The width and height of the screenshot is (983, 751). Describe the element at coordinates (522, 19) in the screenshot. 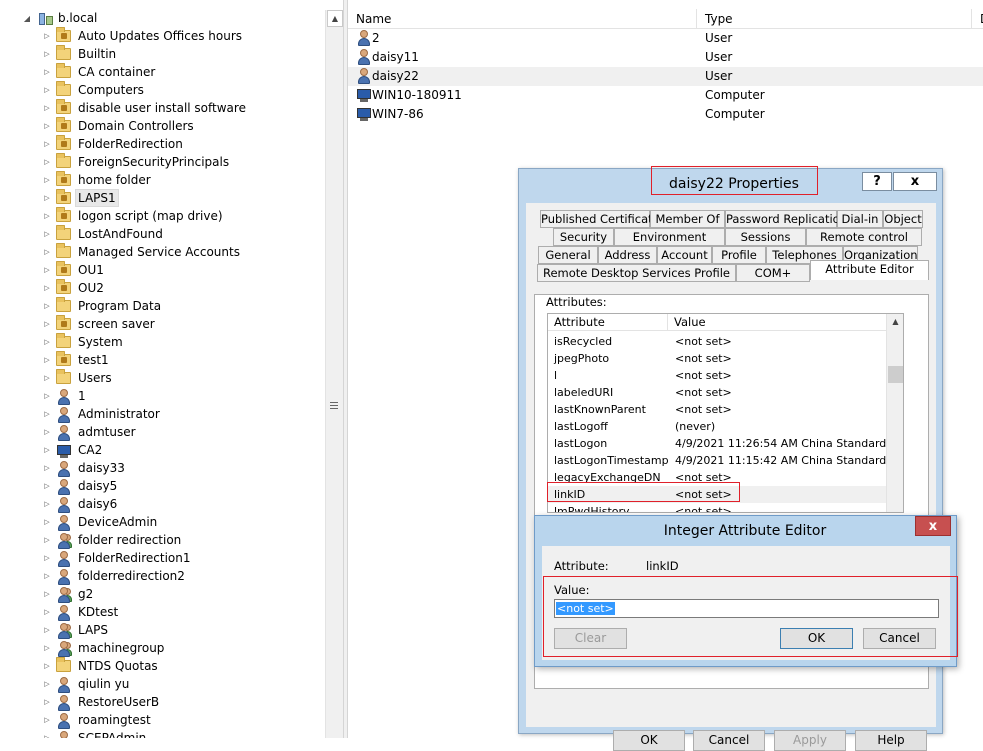

I see `column-name: Name` at that location.